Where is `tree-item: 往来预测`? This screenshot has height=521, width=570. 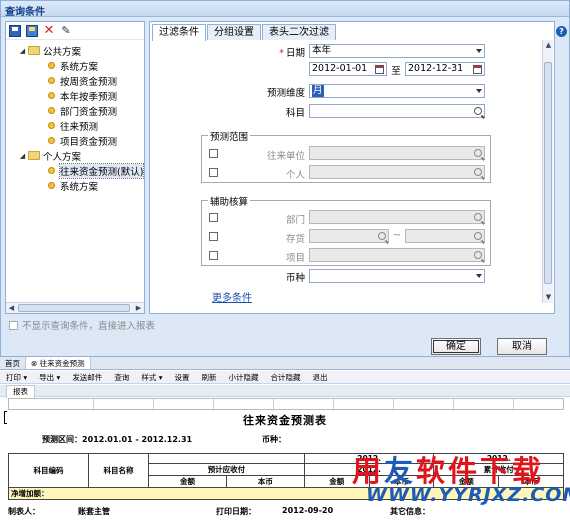
tree-item: 往来预测 is located at coordinates (73, 125).